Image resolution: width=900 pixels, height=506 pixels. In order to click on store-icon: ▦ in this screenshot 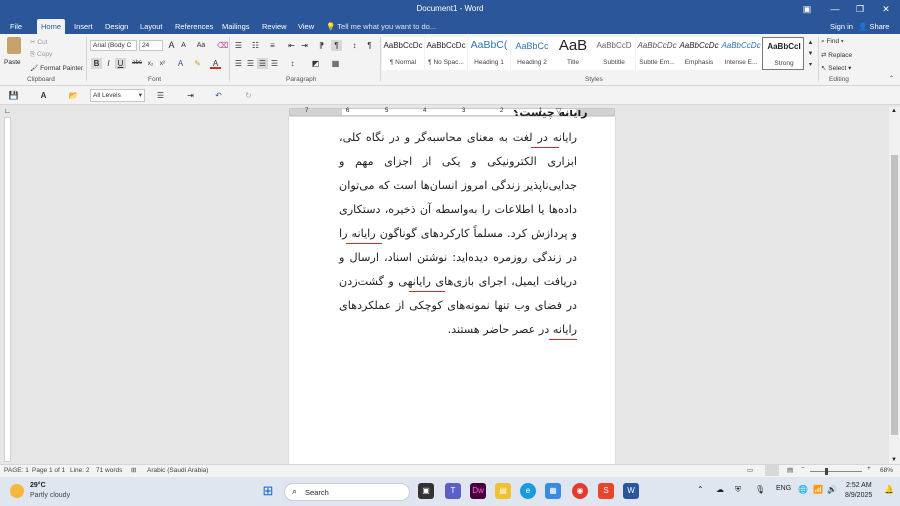, I will do `click(553, 491)`.